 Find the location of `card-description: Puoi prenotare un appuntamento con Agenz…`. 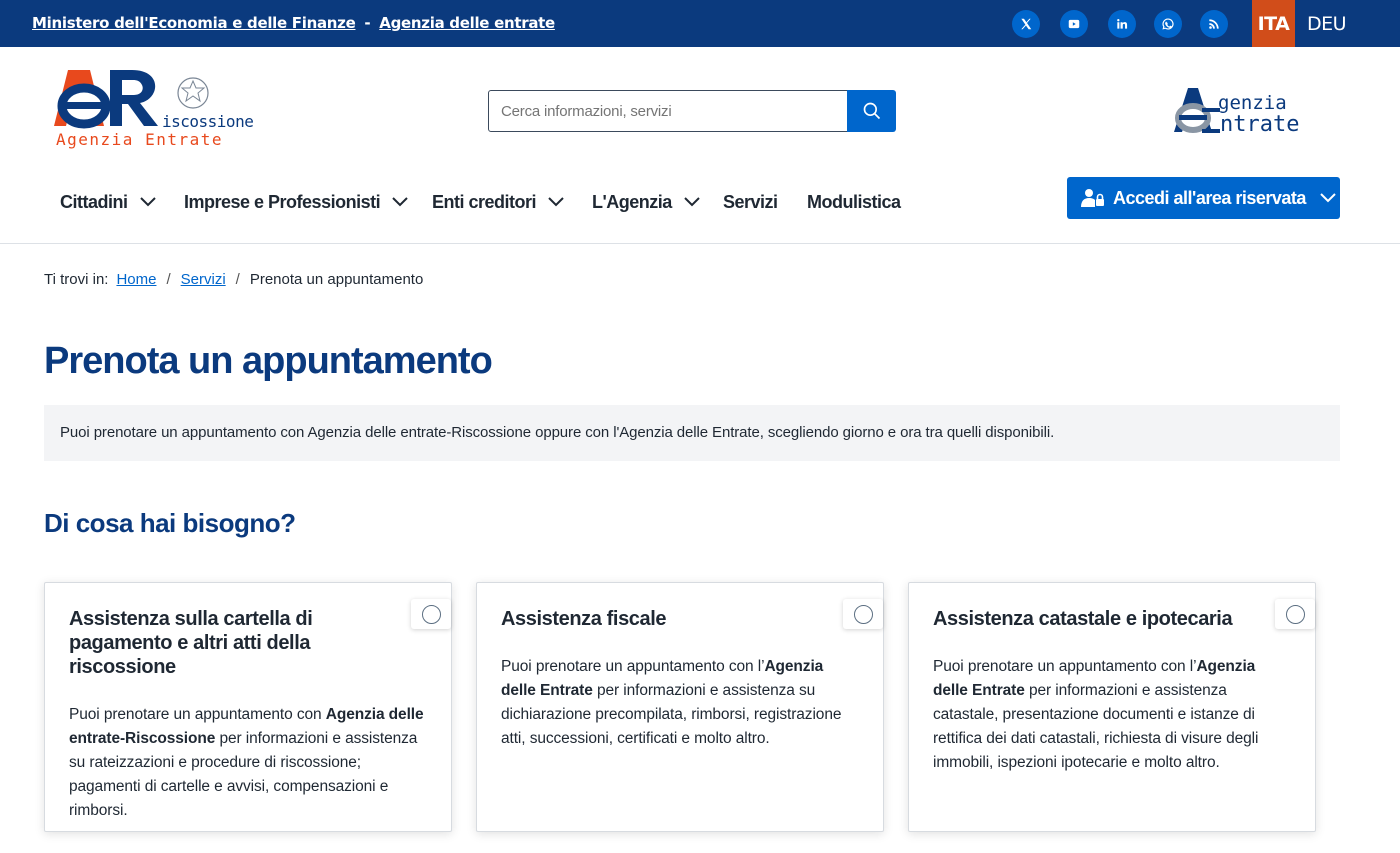

card-description: Puoi prenotare un appuntamento con Agenz… is located at coordinates (246, 762).